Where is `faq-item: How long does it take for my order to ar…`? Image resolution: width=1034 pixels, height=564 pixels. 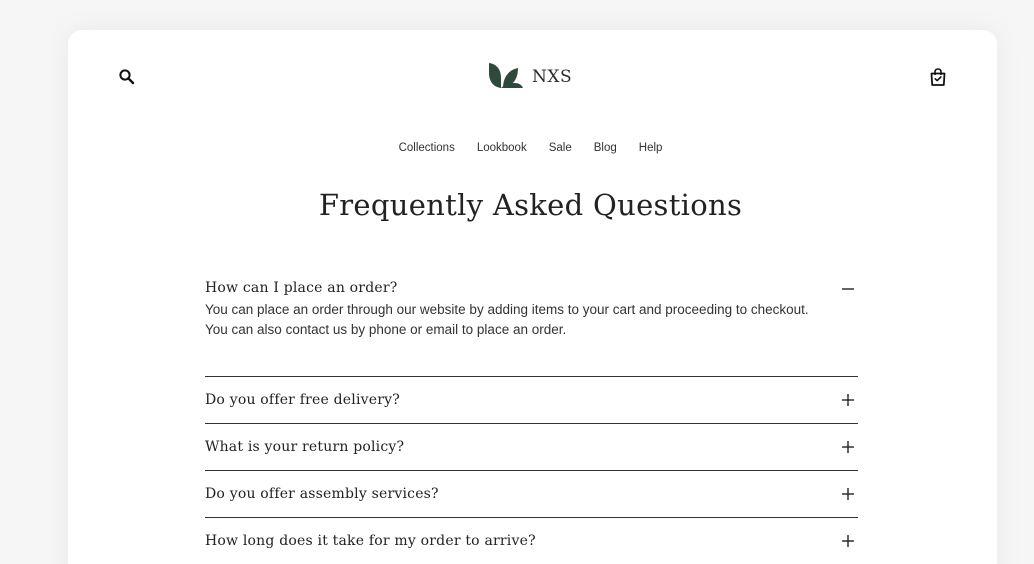
faq-item: How long does it take for my order to ar… is located at coordinates (531, 541).